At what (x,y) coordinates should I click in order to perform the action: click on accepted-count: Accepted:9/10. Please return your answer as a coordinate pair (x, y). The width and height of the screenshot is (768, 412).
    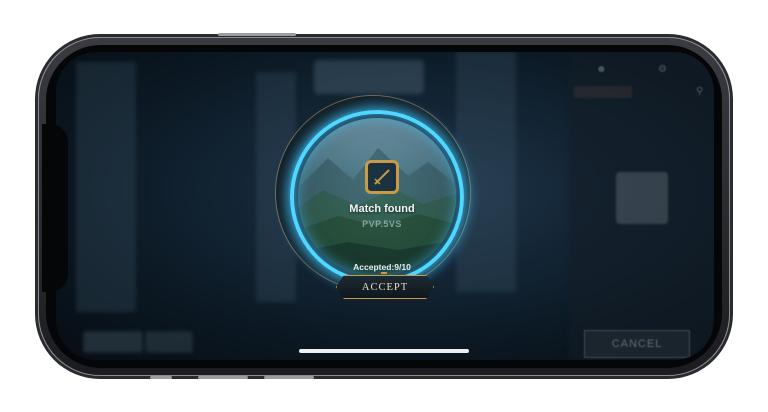
    Looking at the image, I should click on (382, 267).